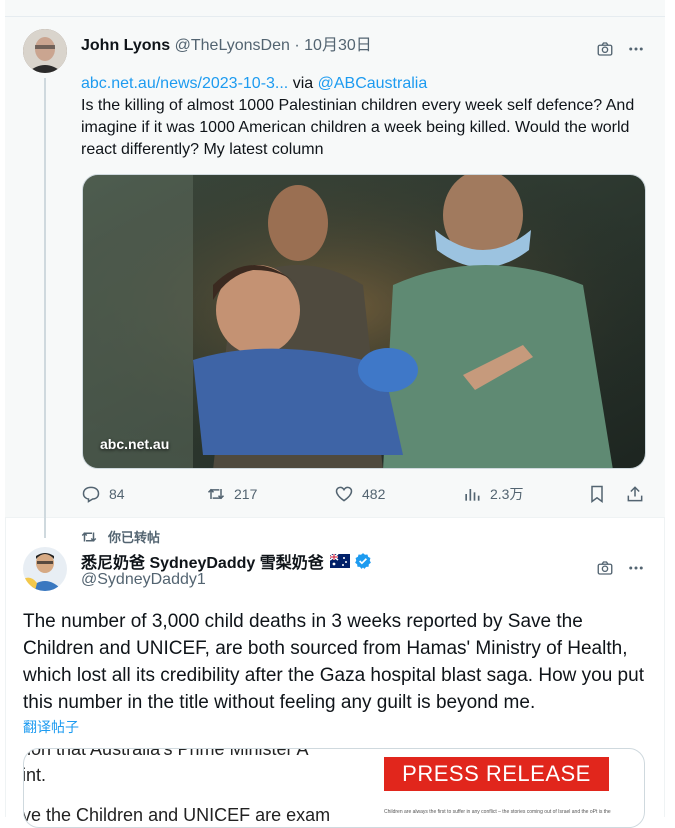 The image size is (675, 828). Describe the element at coordinates (363, 561) in the screenshot. I see `verified-badge-icon` at that location.